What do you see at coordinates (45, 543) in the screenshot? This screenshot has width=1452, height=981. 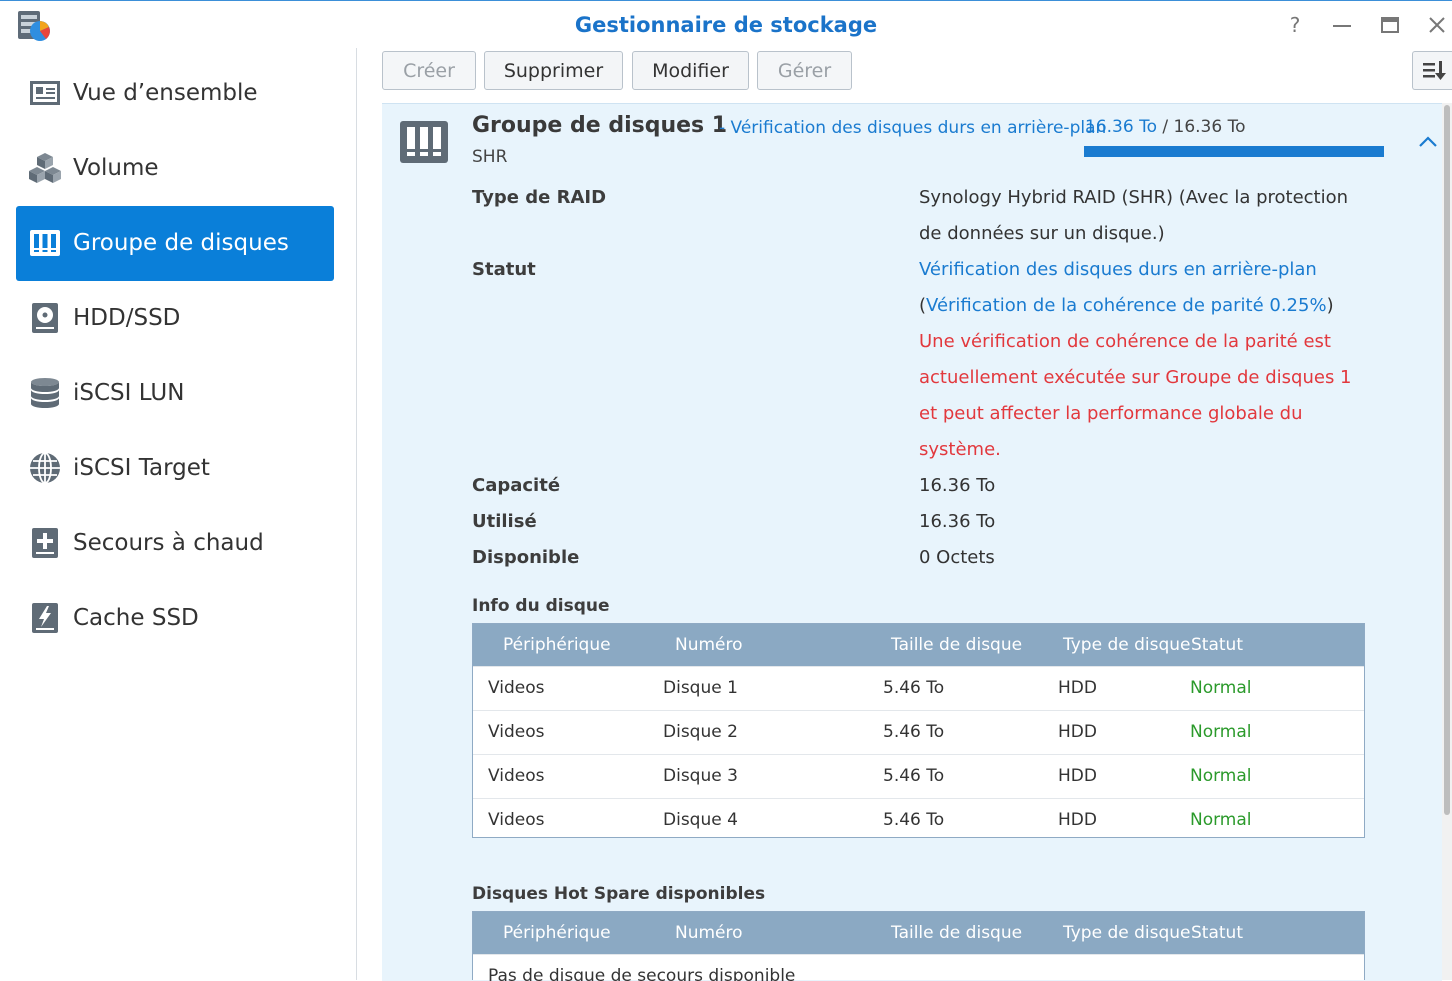 I see `hot-spare-plus-icon` at bounding box center [45, 543].